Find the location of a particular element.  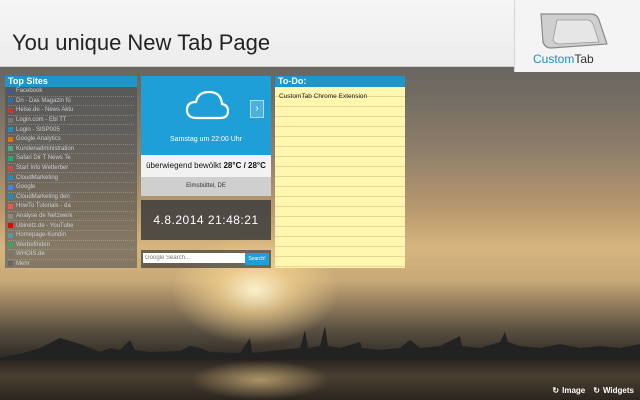

top-site-label: Kundenadministration is located at coordinates (45, 148).